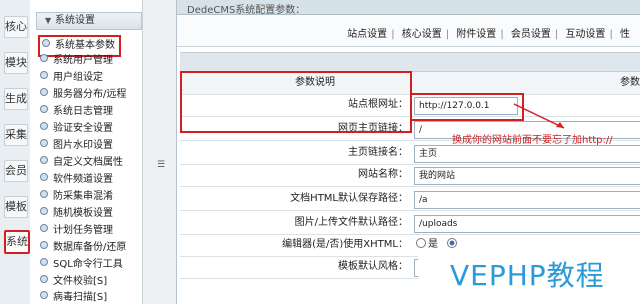 The height and width of the screenshot is (306, 640). Describe the element at coordinates (83, 60) in the screenshot. I see `menu-item-label: 系统用户管理` at that location.